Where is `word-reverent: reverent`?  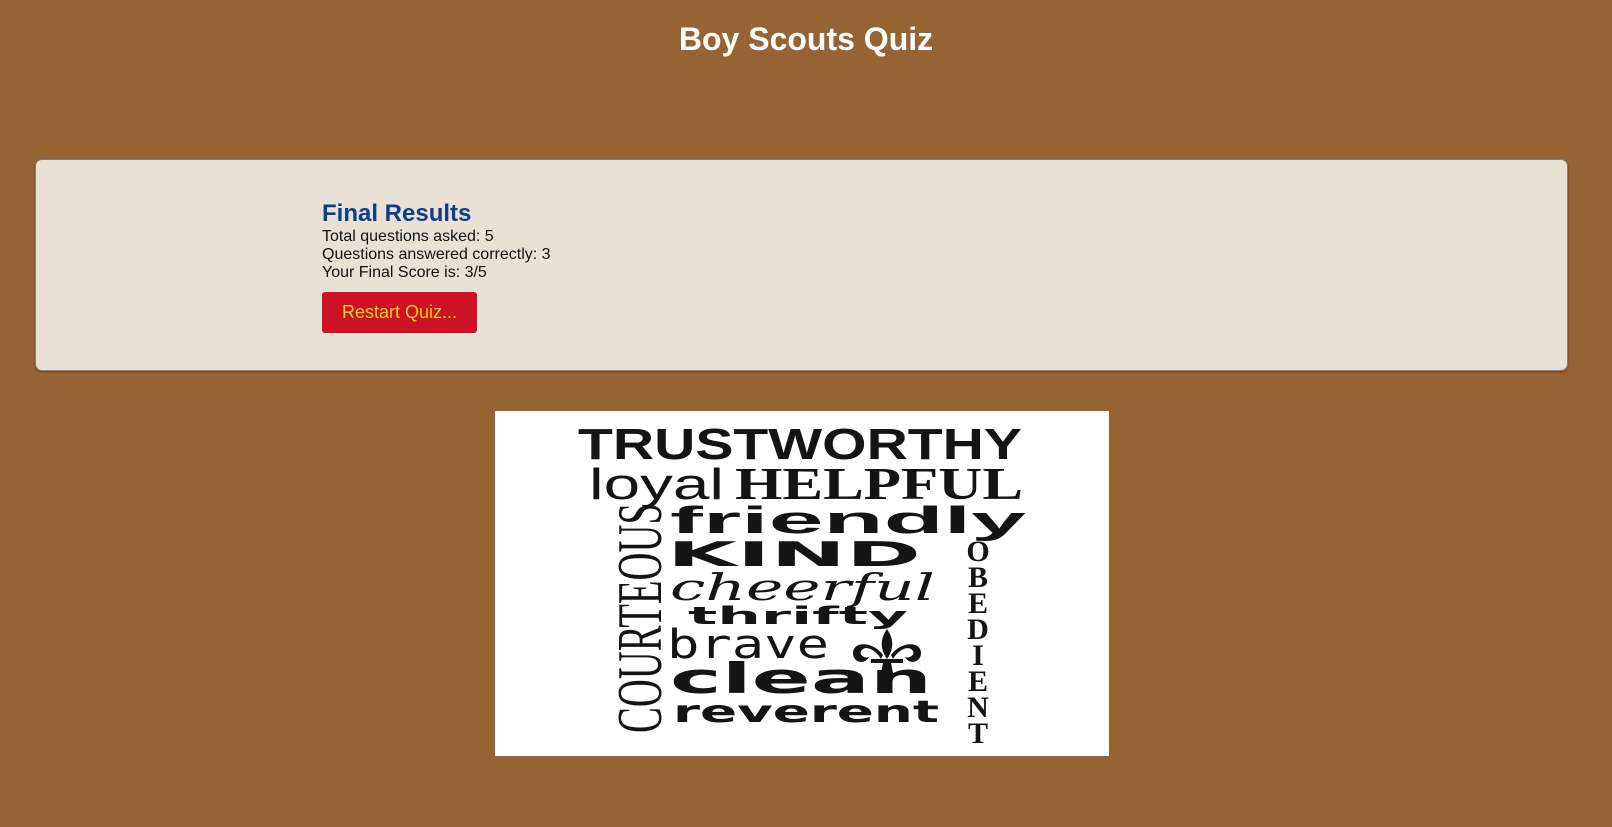
word-reverent: reverent is located at coordinates (806, 712).